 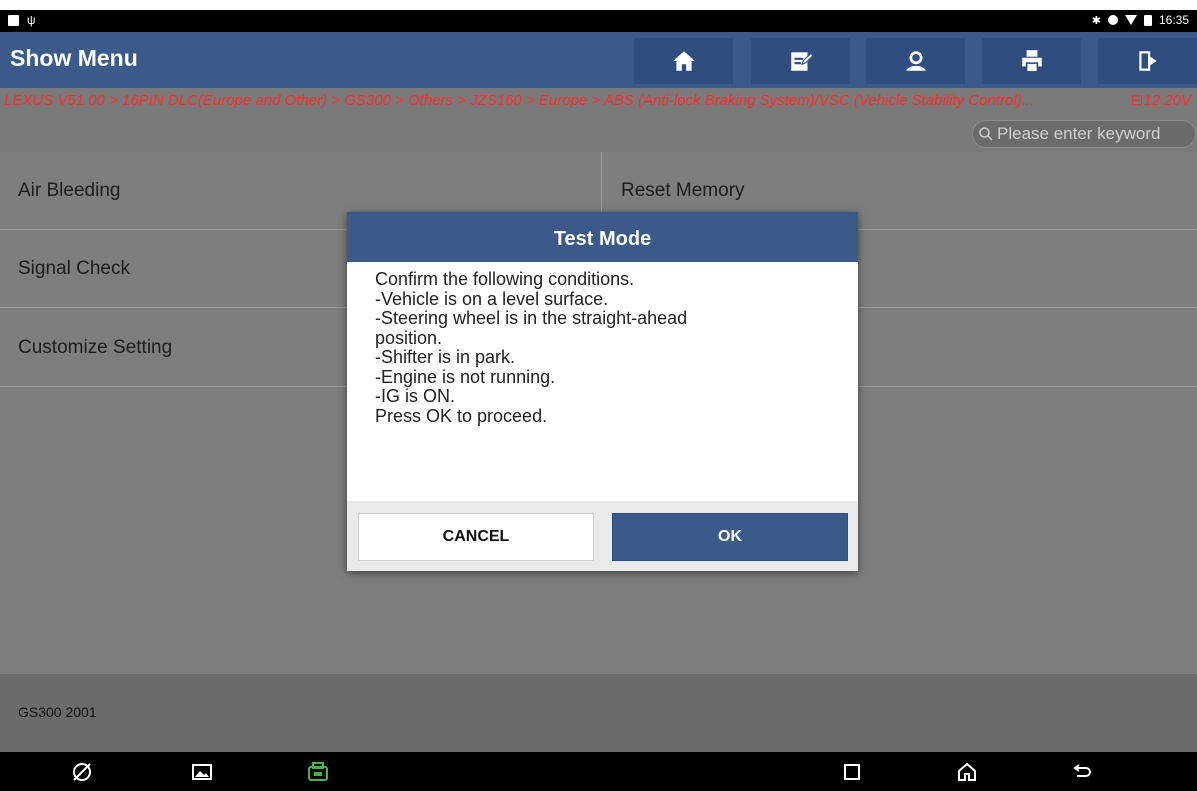 What do you see at coordinates (31, 20) in the screenshot?
I see `usb-icon: ψ` at bounding box center [31, 20].